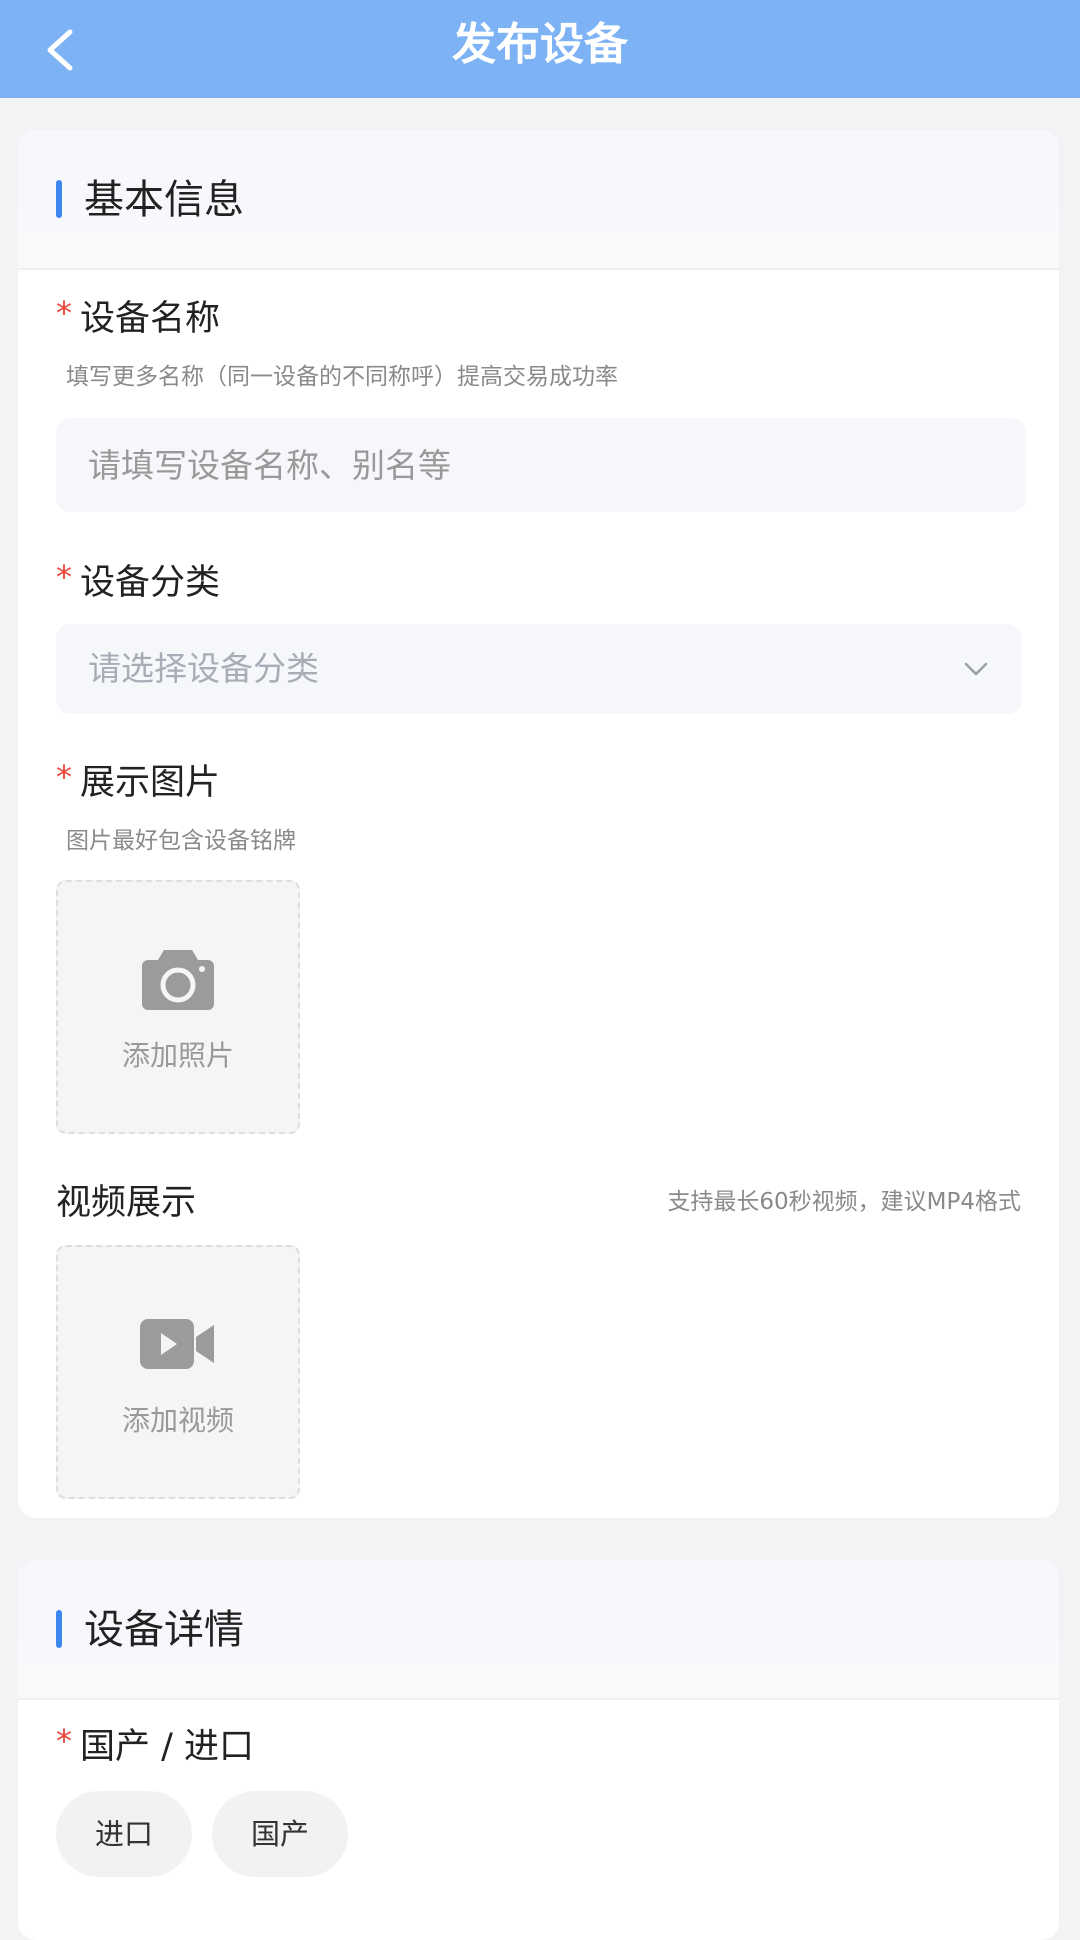  Describe the element at coordinates (177, 1420) in the screenshot. I see `add-video-label: 添加视频` at that location.